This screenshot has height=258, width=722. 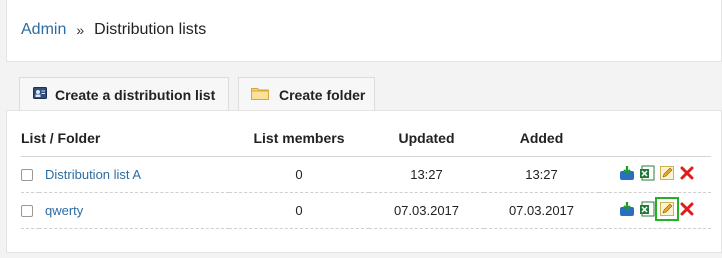 I want to click on added-value: 07.03.2017, so click(x=541, y=210).